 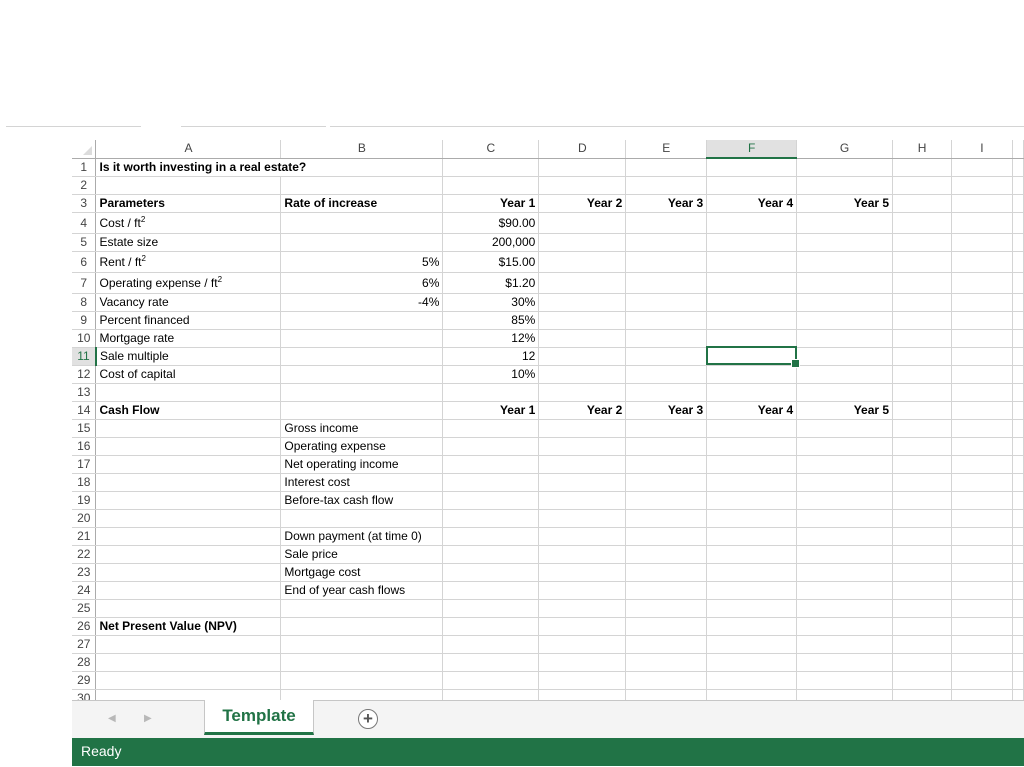 What do you see at coordinates (84, 185) in the screenshot?
I see `row-header-2: 2` at bounding box center [84, 185].